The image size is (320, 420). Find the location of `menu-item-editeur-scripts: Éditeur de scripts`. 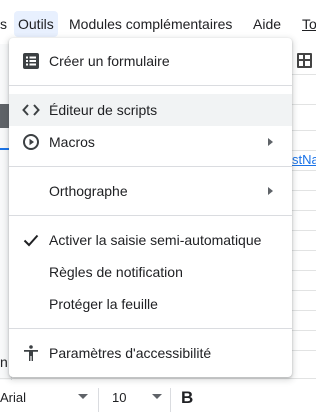

menu-item-editeur-scripts: Éditeur de scripts is located at coordinates (150, 110).